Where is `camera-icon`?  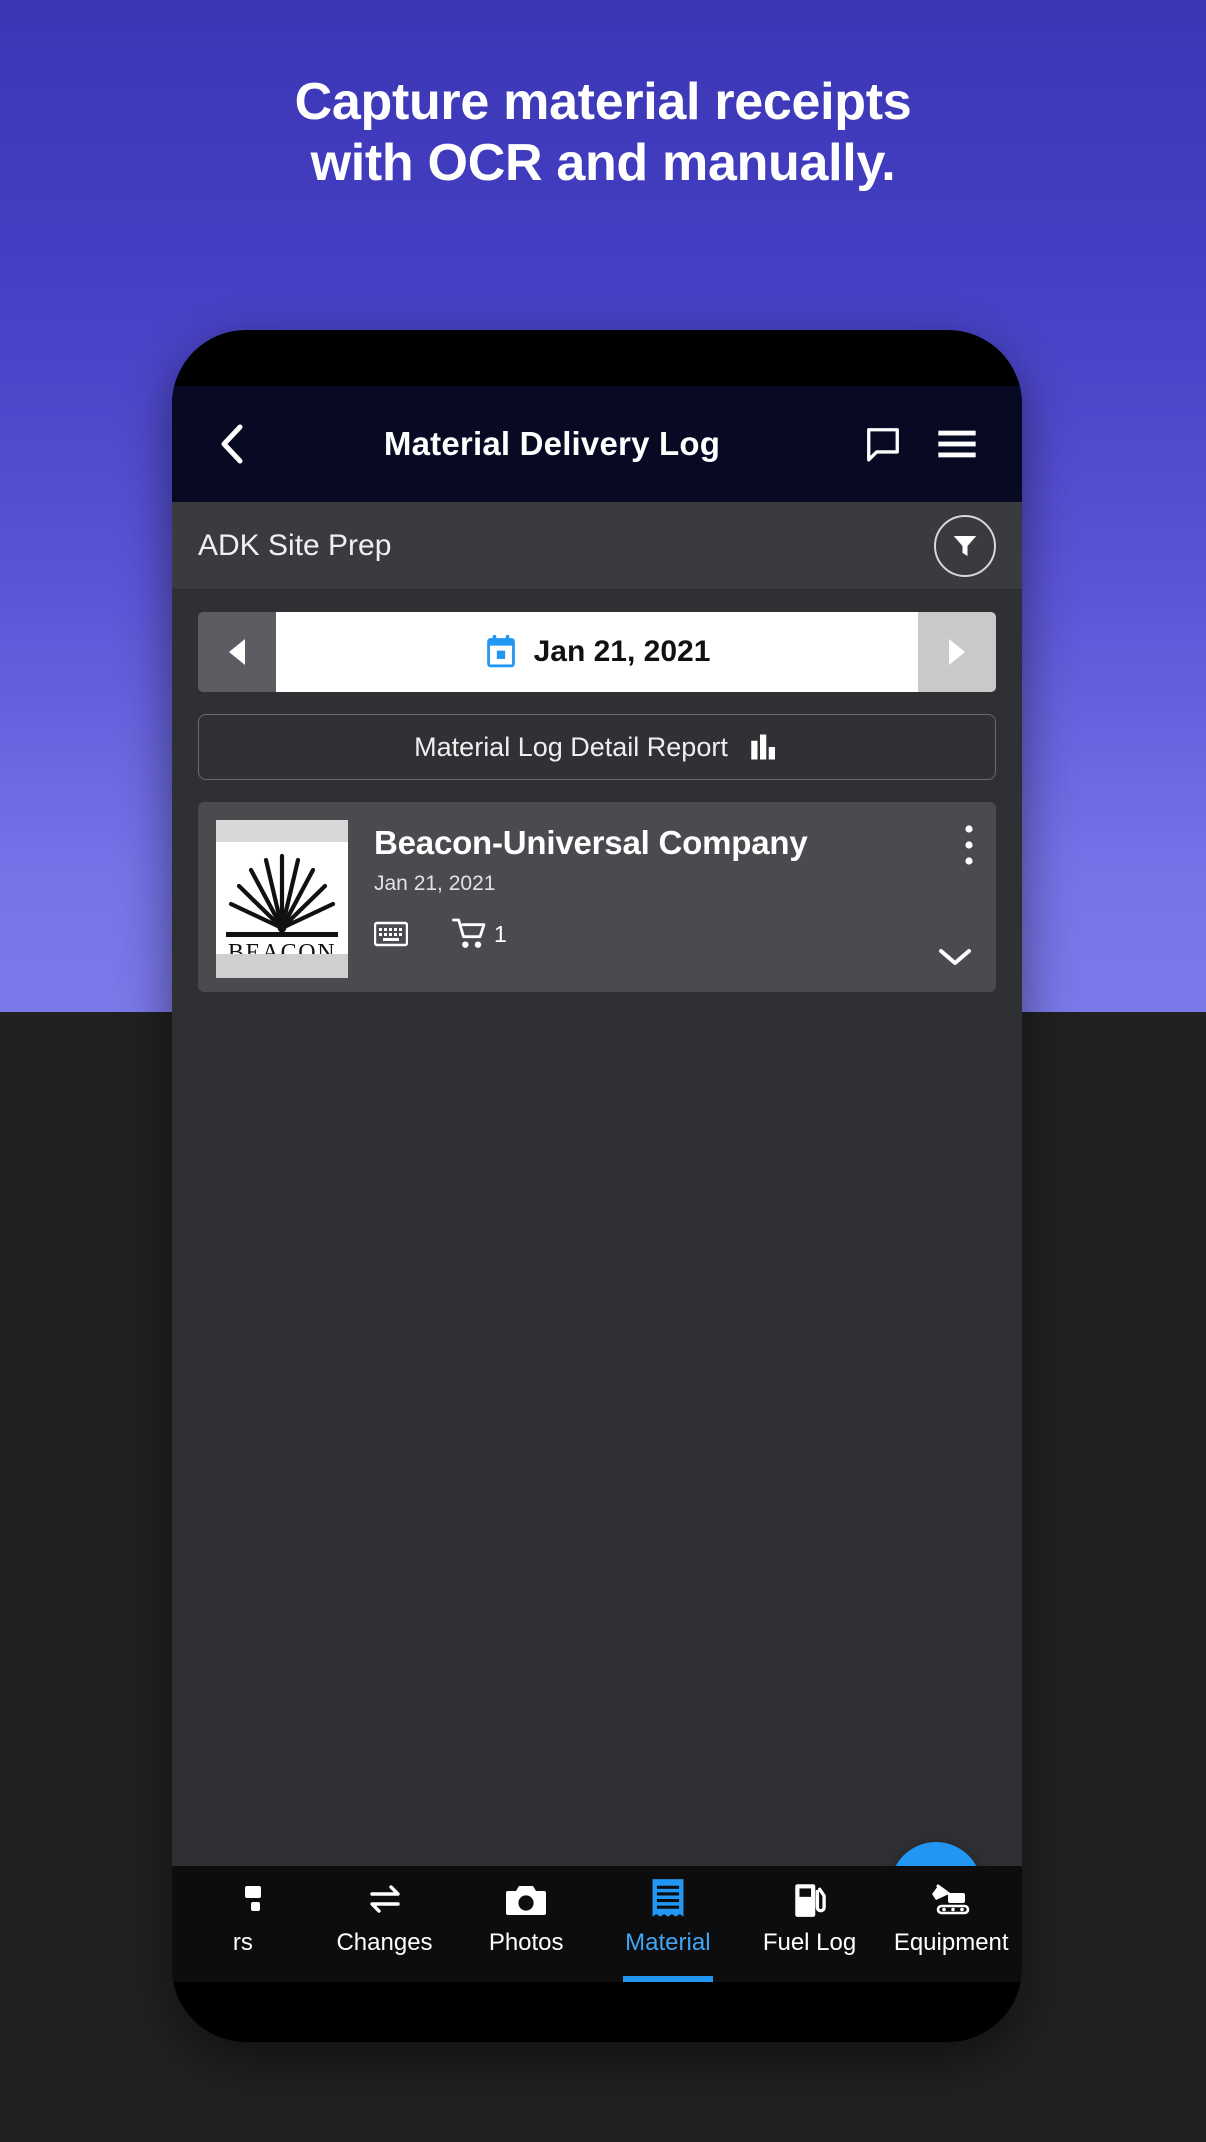
camera-icon is located at coordinates (526, 1899).